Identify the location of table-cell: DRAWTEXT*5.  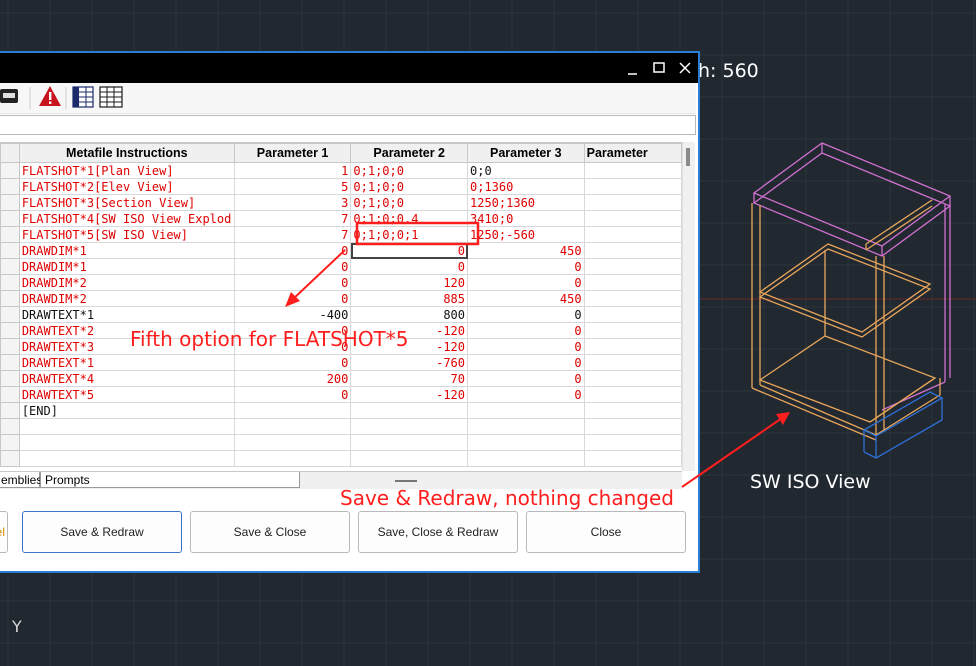
(126, 394).